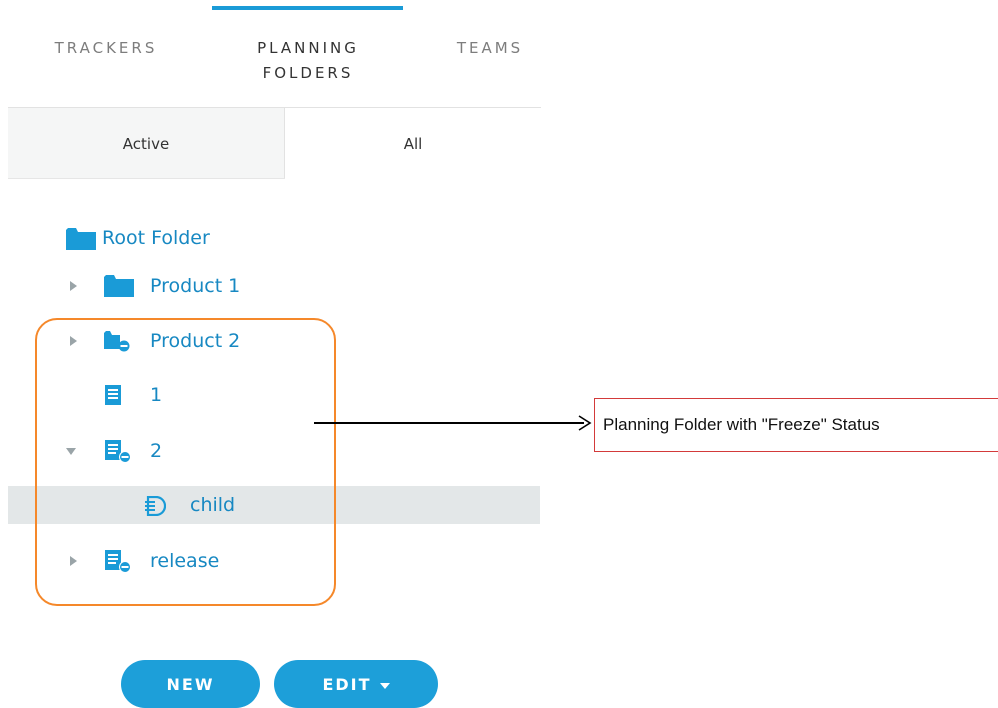  Describe the element at coordinates (741, 424) in the screenshot. I see `annotation-text: Planning Folder with "Freeze" Status` at that location.